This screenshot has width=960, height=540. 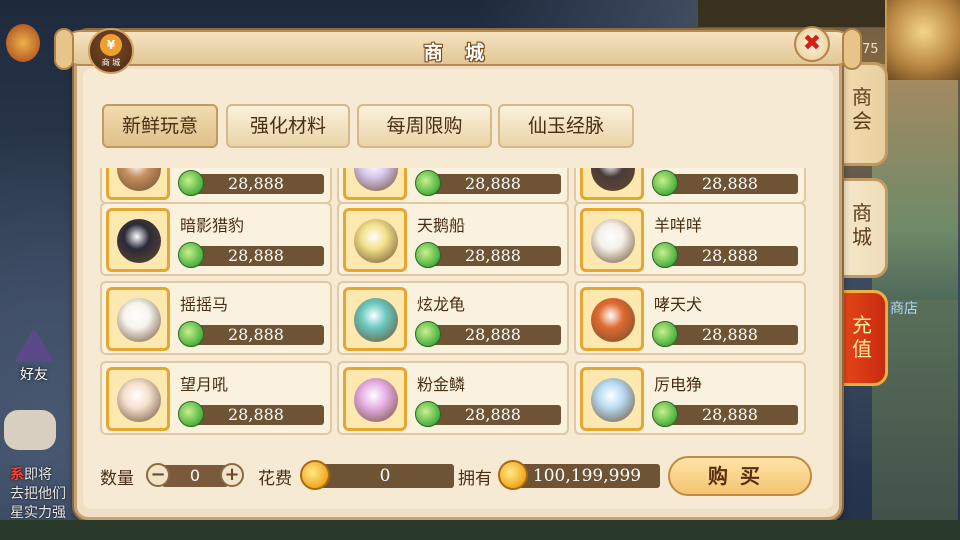 I want to click on friend-label: 好友, so click(x=34, y=375).